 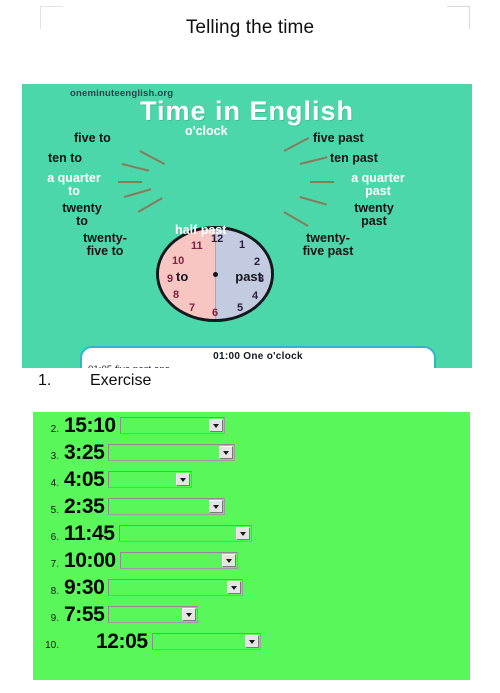 What do you see at coordinates (178, 261) in the screenshot?
I see `clock-number-10: 10` at bounding box center [178, 261].